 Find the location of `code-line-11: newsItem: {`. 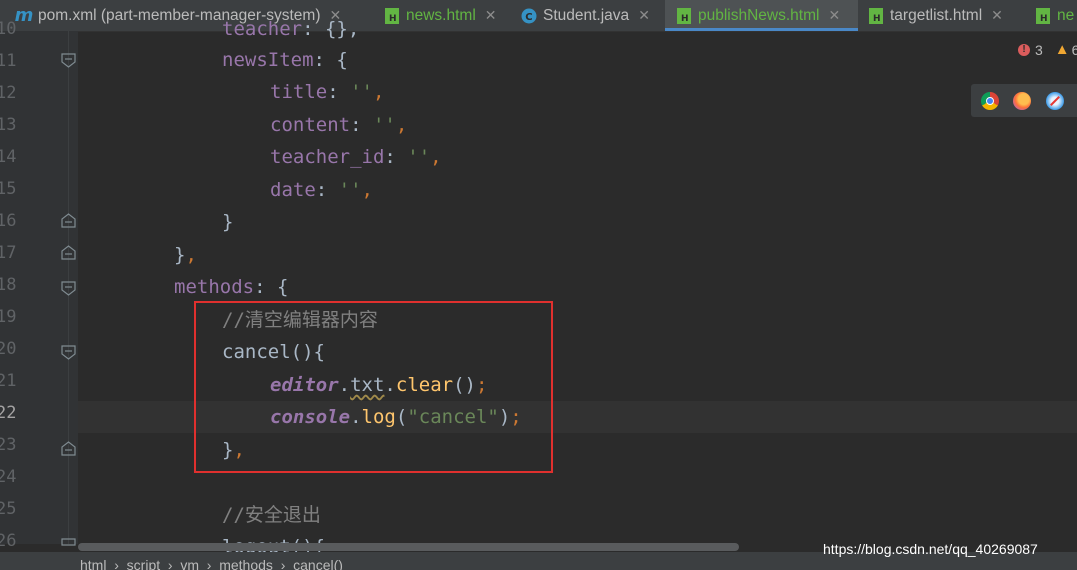

code-line-11: newsItem: { is located at coordinates (285, 60).